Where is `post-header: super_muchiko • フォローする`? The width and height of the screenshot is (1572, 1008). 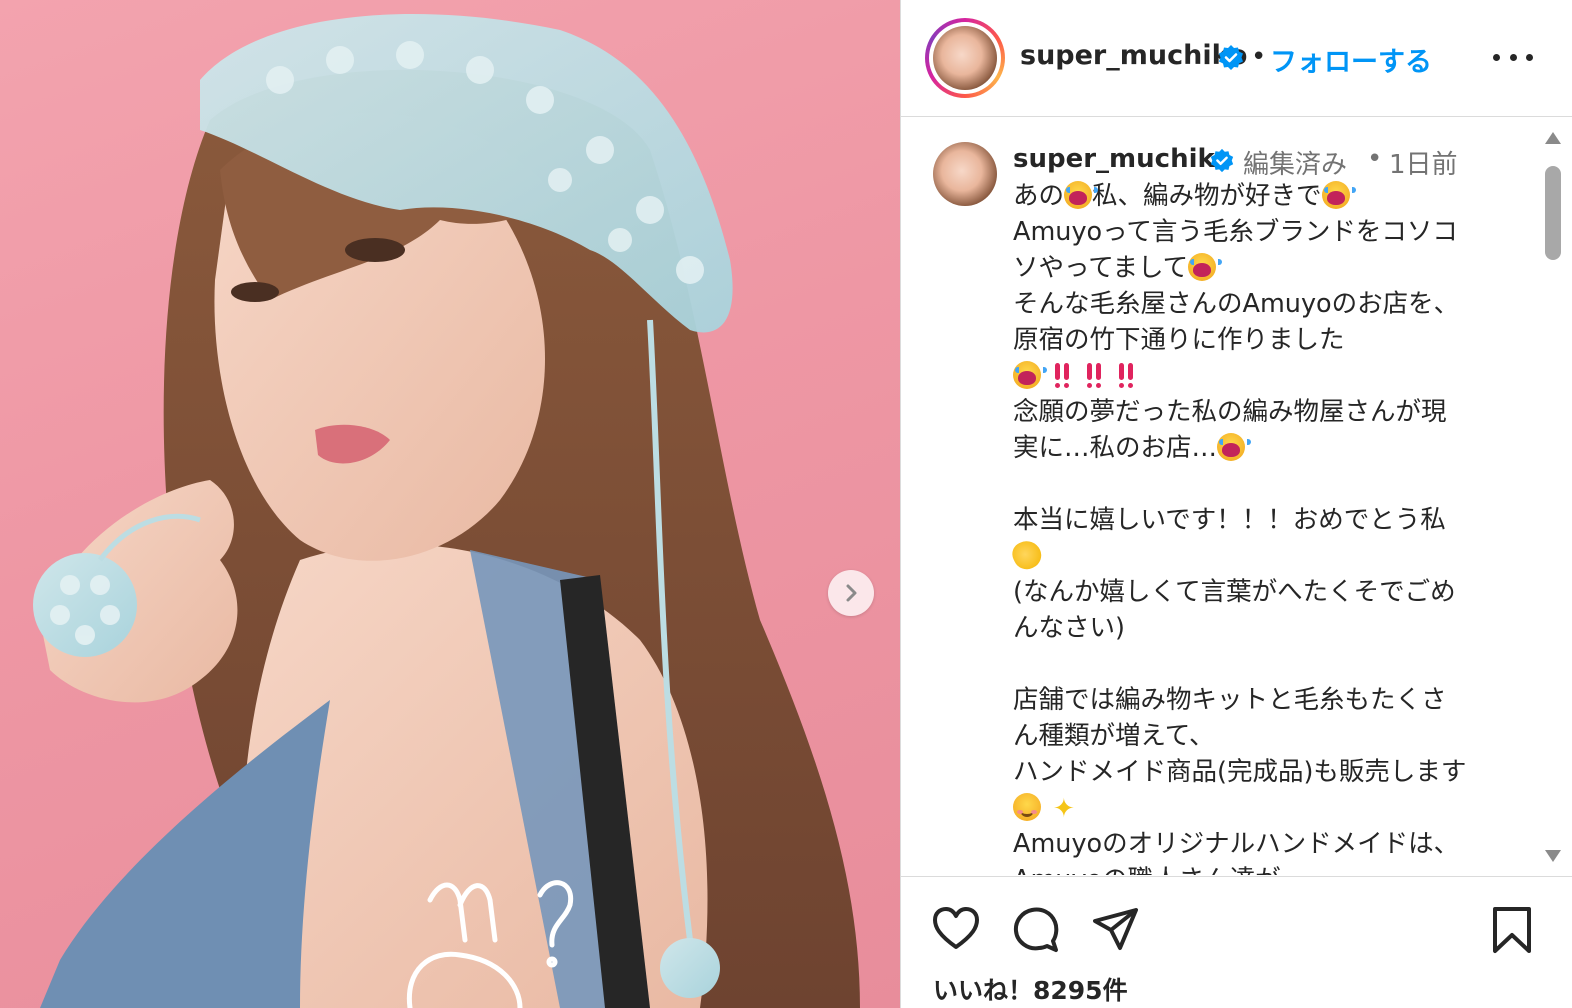 post-header: super_muchiko • フォローする is located at coordinates (1236, 58).